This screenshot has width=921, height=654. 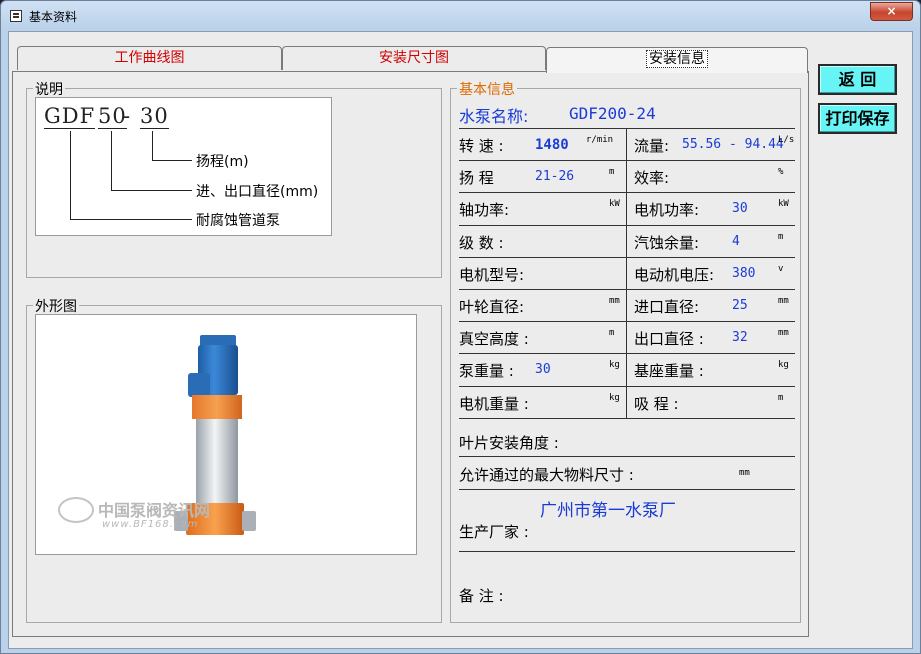 What do you see at coordinates (481, 146) in the screenshot?
I see `param-label-left: 转 速 :` at bounding box center [481, 146].